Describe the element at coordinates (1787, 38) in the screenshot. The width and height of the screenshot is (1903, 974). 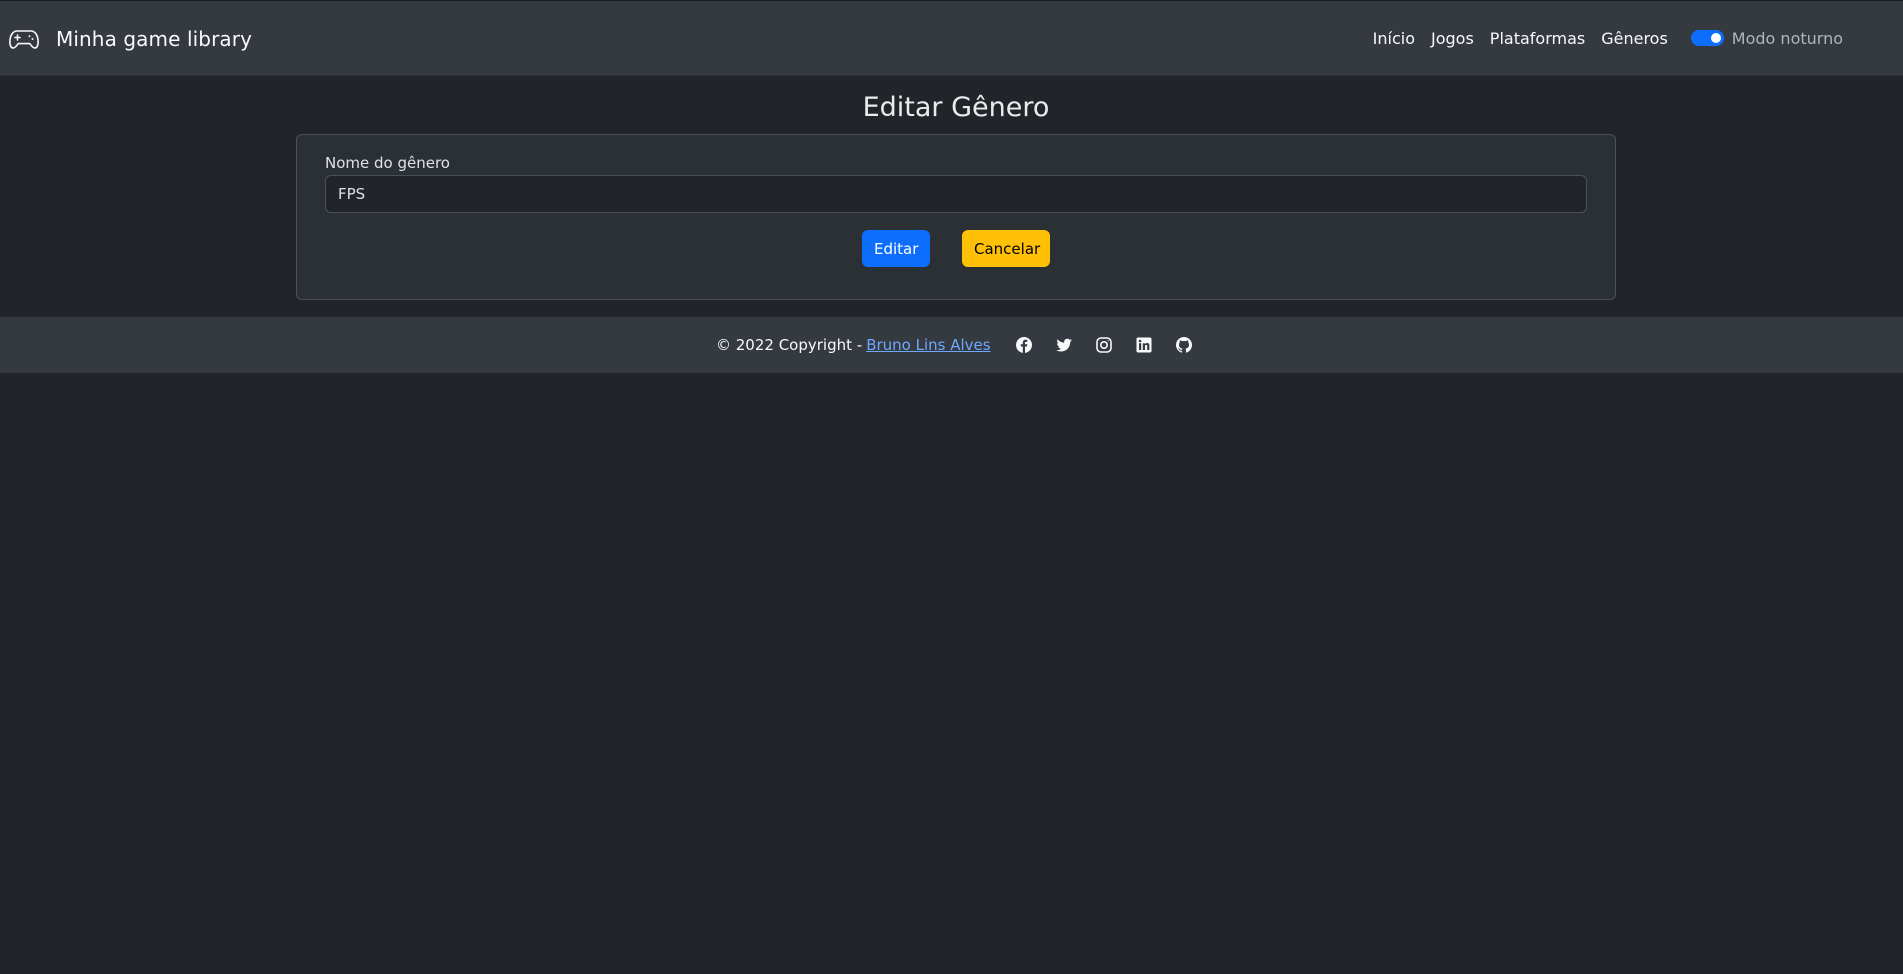
I see `dark-mode-label: Modo noturno` at that location.